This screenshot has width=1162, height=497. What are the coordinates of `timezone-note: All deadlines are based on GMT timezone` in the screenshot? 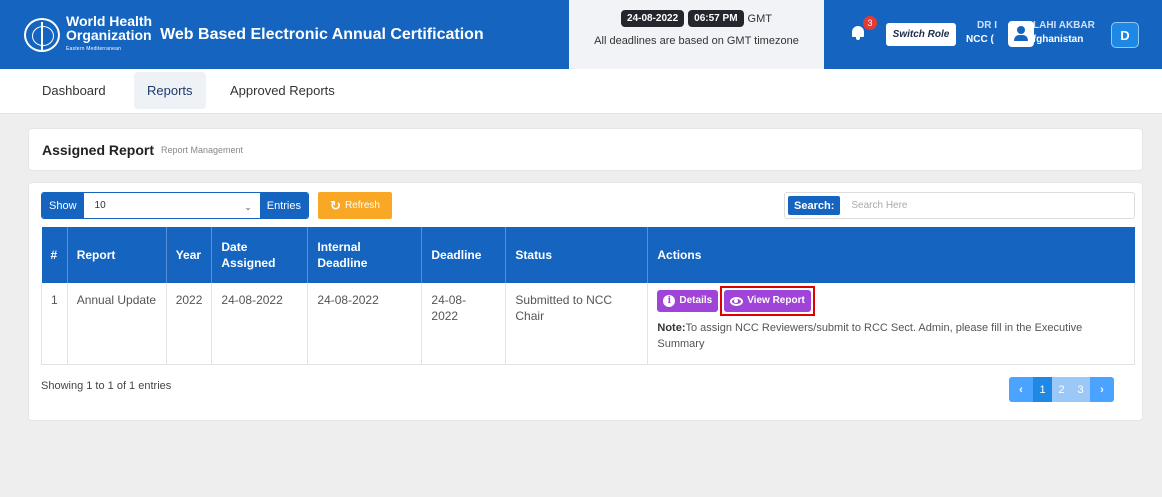 It's located at (696, 41).